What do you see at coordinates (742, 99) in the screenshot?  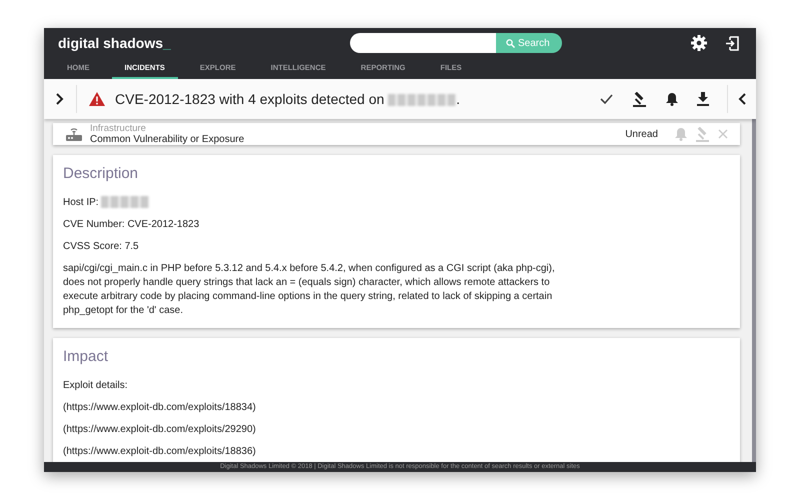 I see `chevron-left-icon` at bounding box center [742, 99].